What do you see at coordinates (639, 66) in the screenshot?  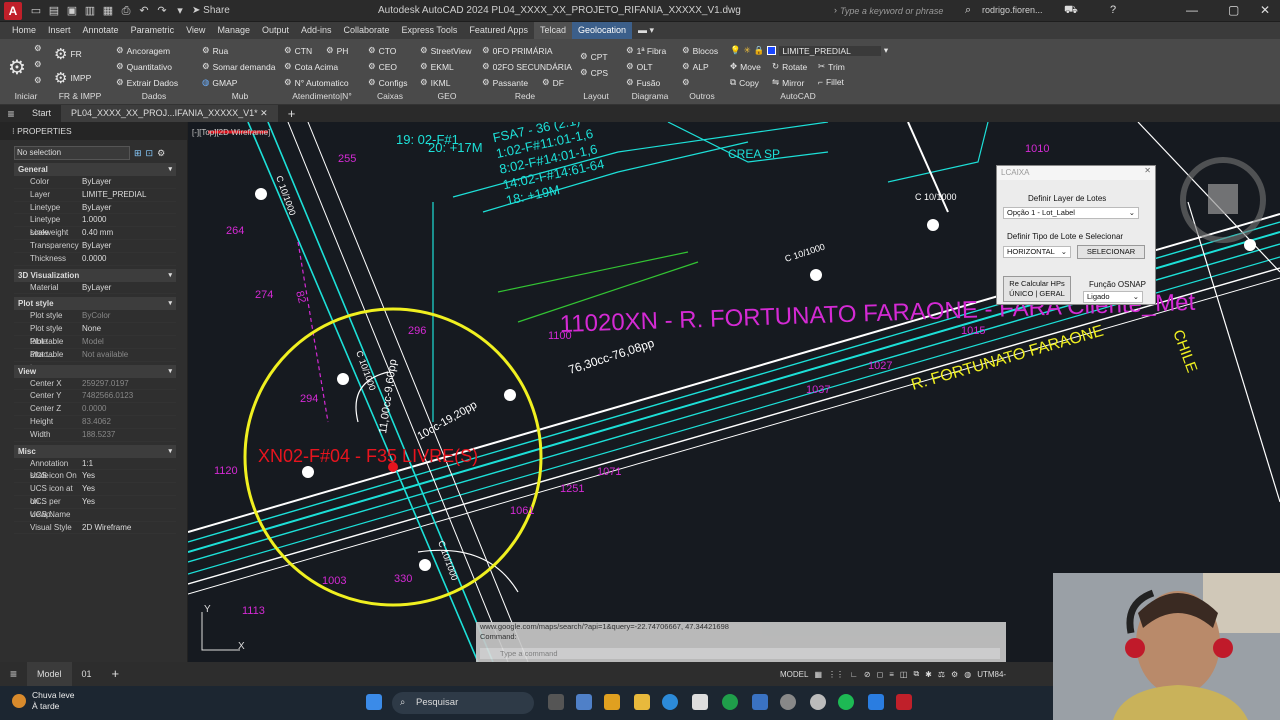 I see `olt-button: ⚙ OLT` at bounding box center [639, 66].